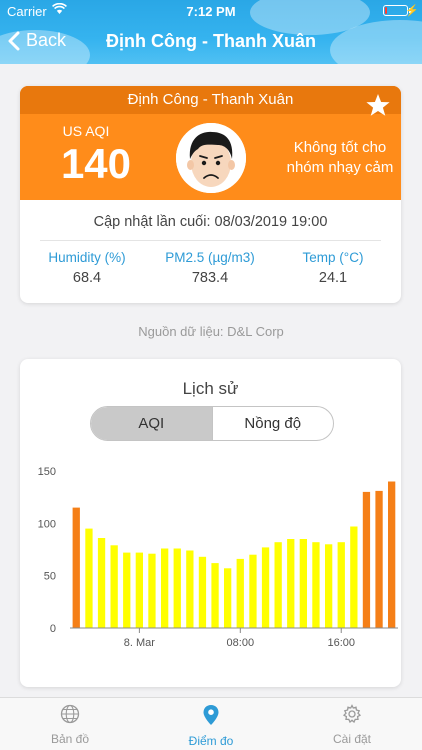  Describe the element at coordinates (210, 278) in the screenshot. I see `pm25-value: 783.4` at that location.